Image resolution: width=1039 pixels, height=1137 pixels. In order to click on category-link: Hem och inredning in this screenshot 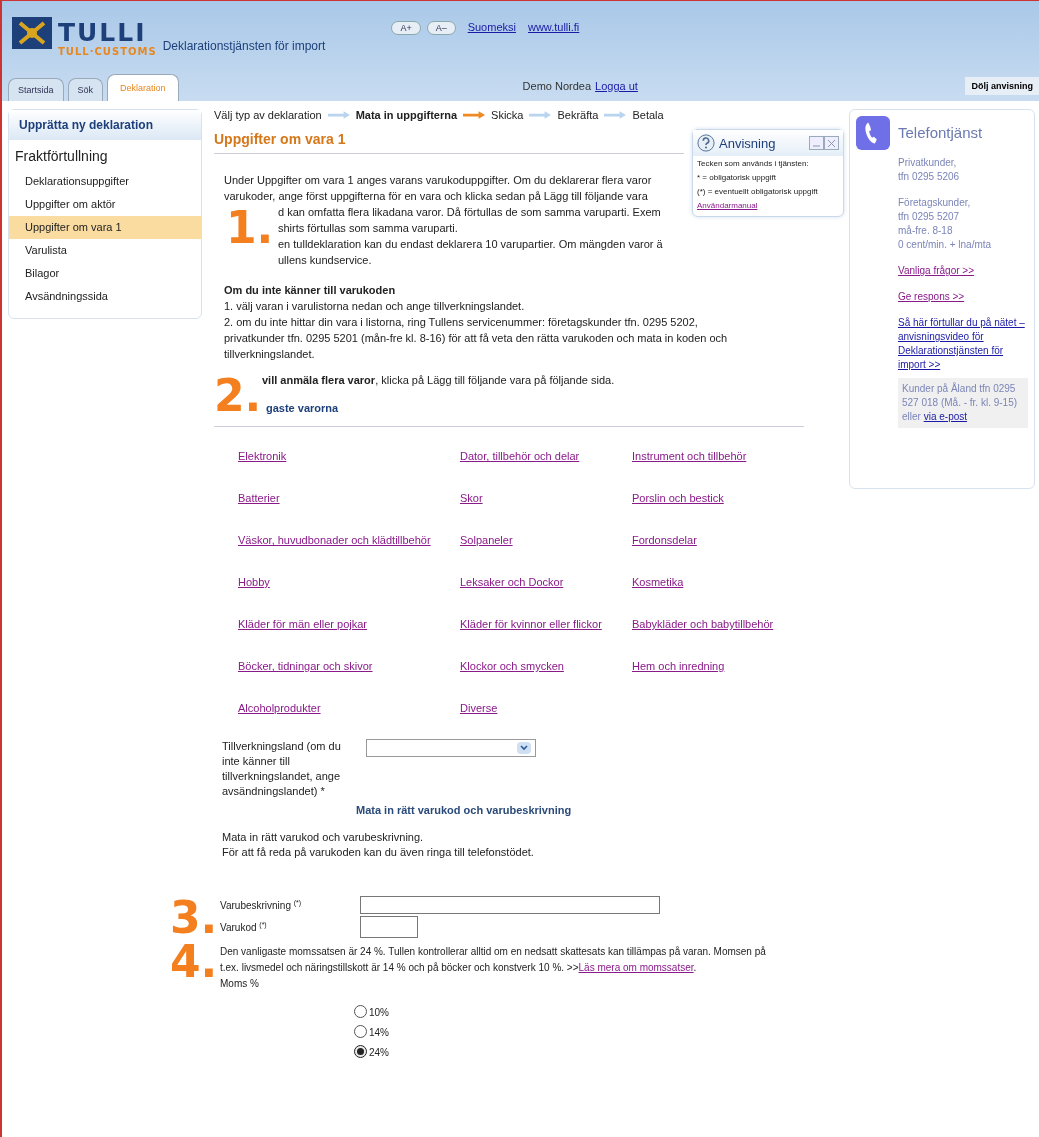, I will do `click(722, 670)`.